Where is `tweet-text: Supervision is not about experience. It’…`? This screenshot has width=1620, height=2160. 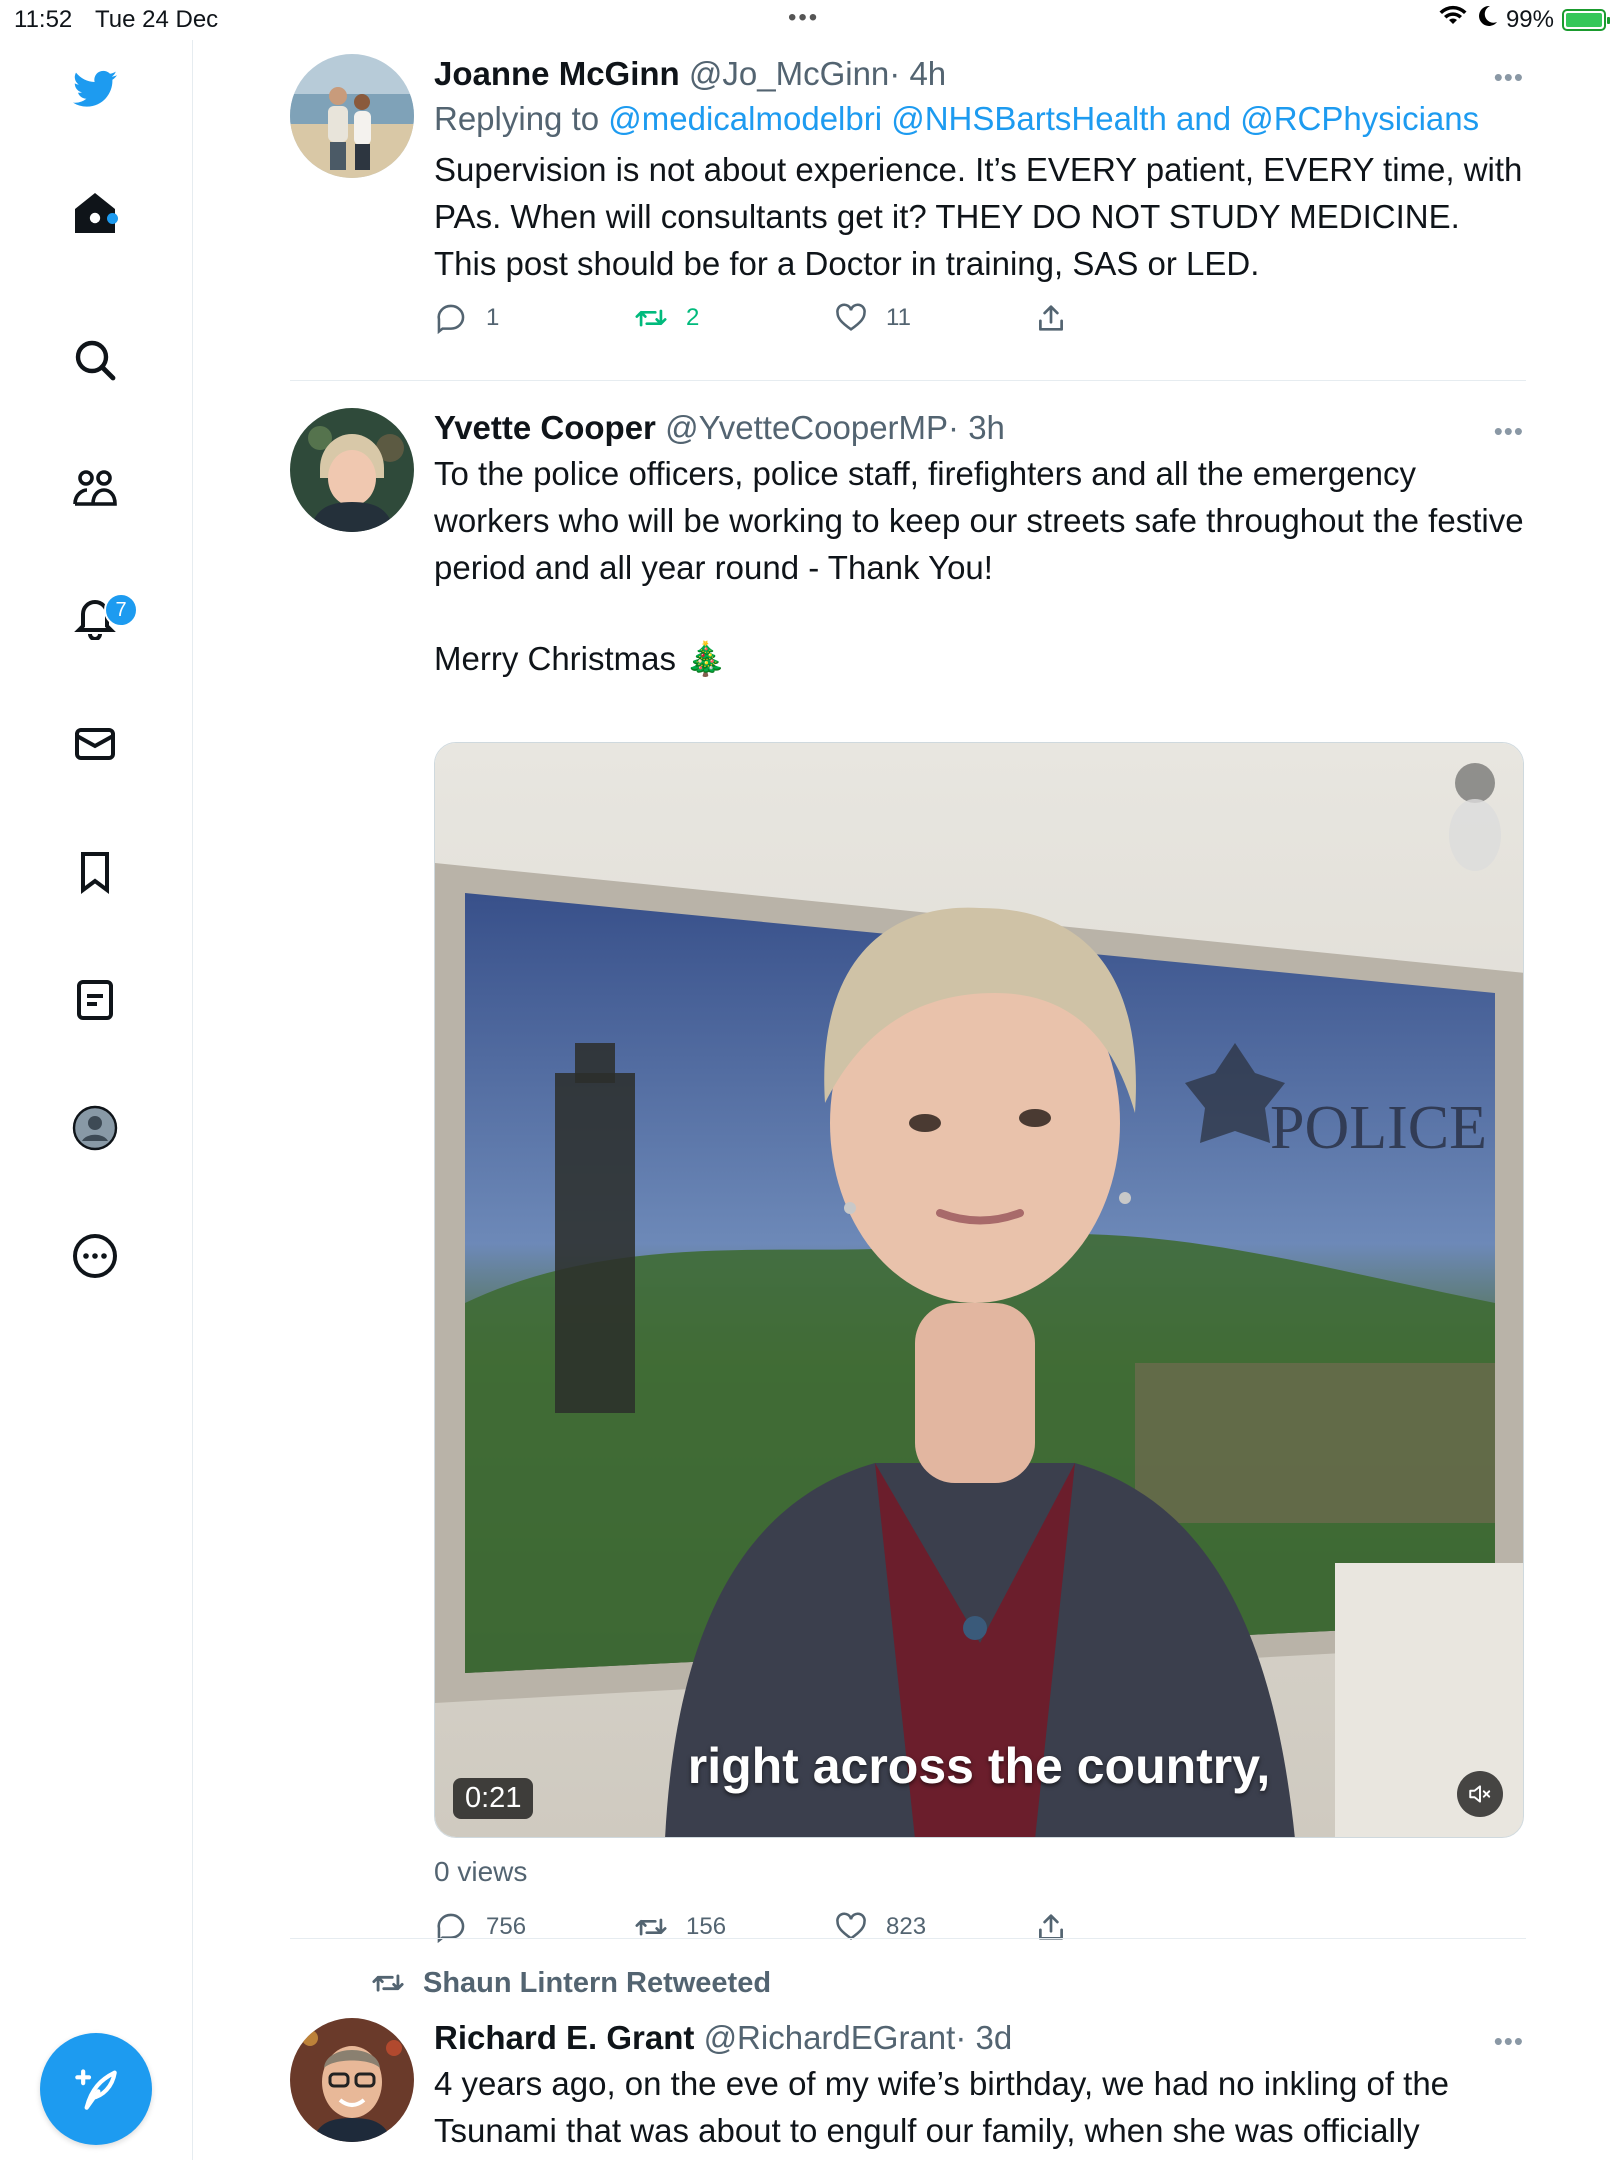
tweet-text: Supervision is not about experience. It’… is located at coordinates (978, 216).